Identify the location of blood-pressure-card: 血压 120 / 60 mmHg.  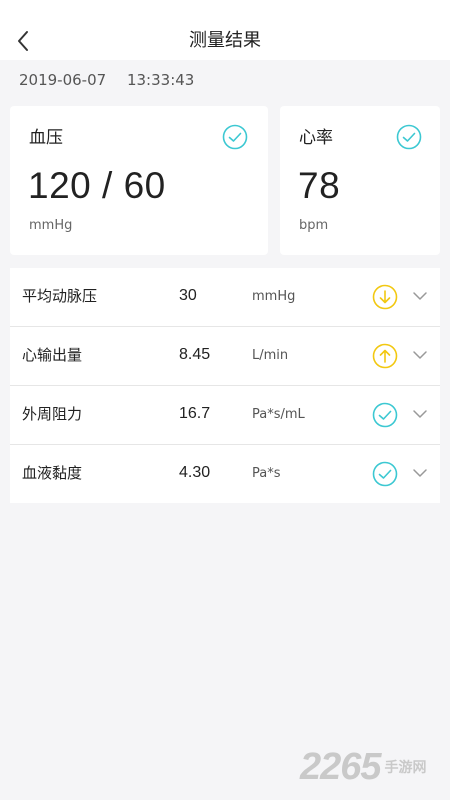
(139, 180).